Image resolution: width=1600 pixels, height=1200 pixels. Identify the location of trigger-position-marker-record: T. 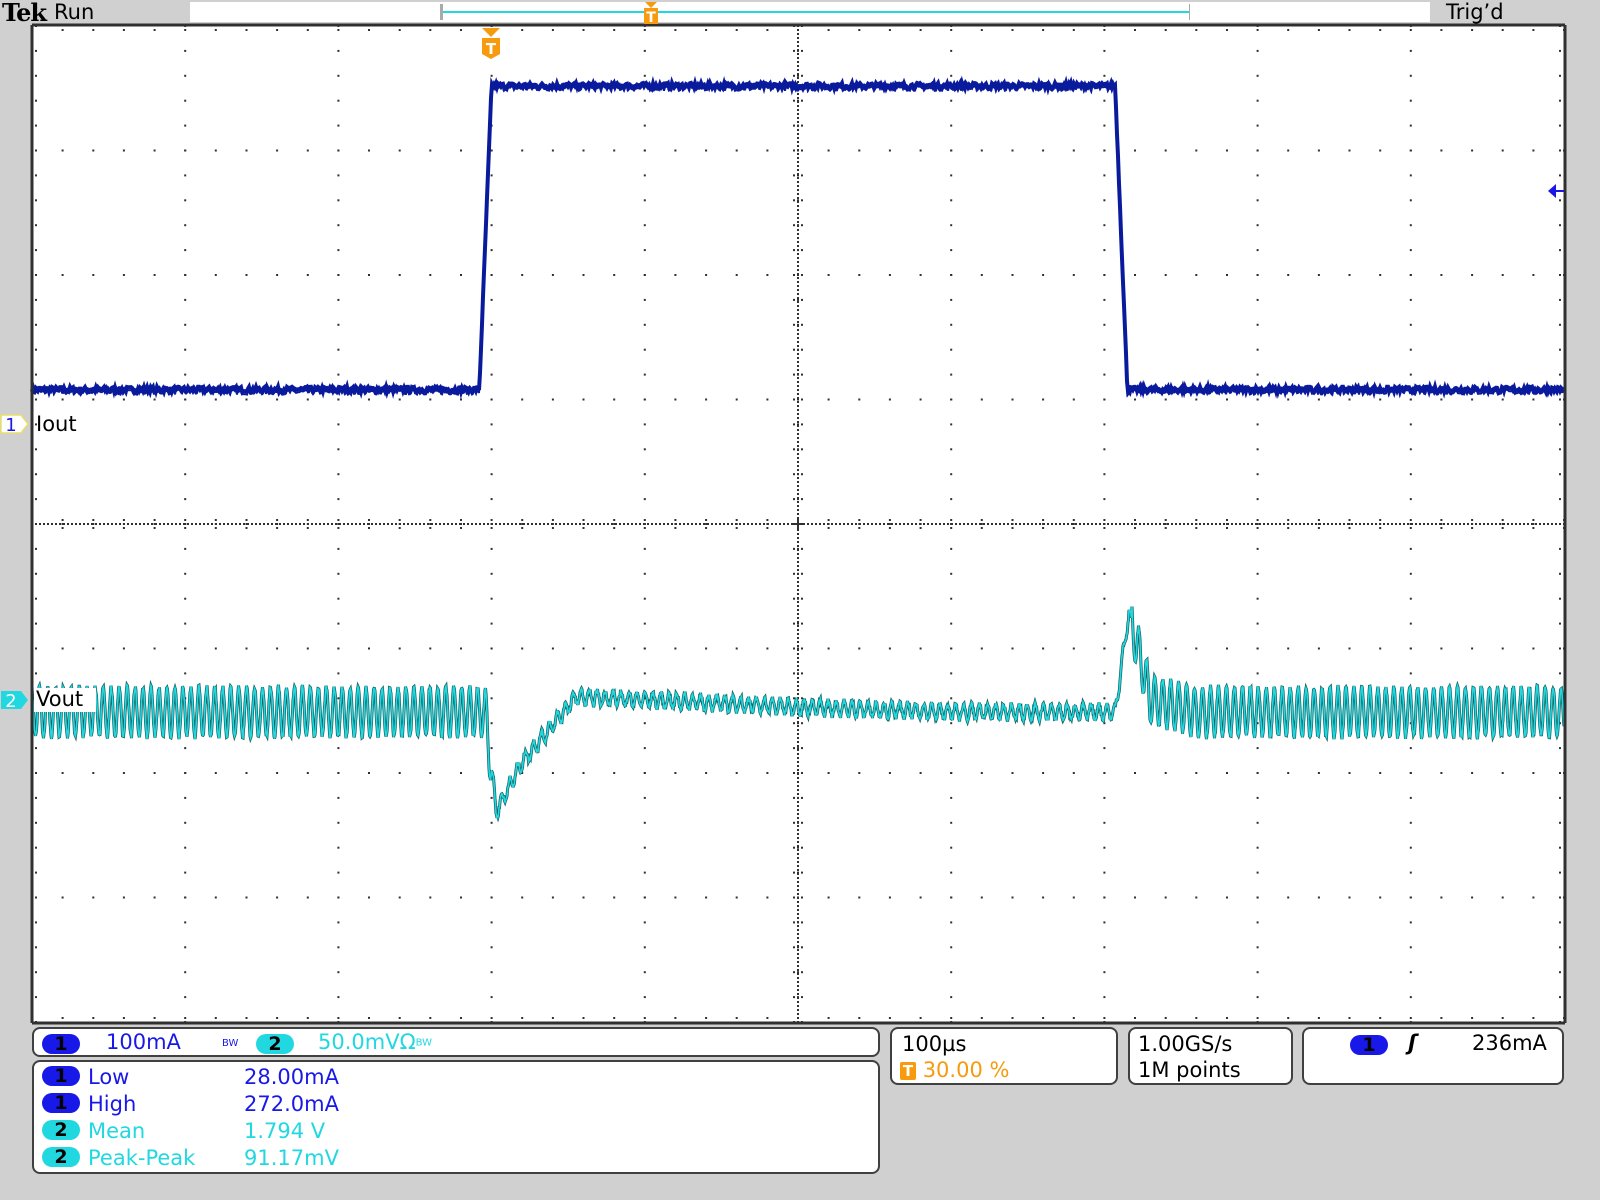
(651, 14).